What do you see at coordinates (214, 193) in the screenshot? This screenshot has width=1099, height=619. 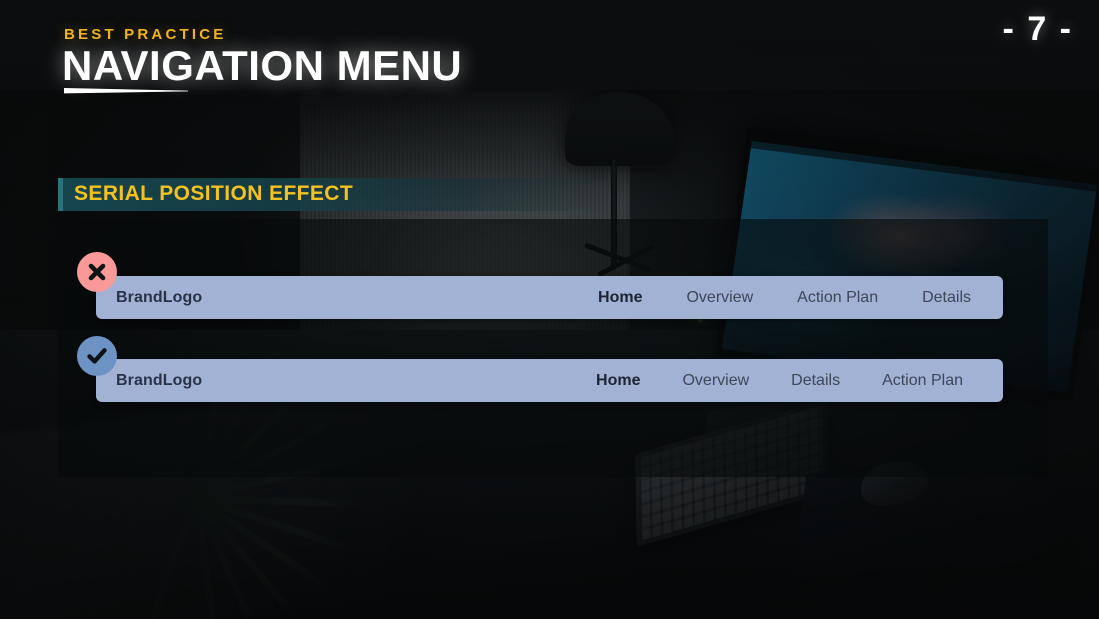 I see `section-title: SERIAL POSITION EFFECT` at bounding box center [214, 193].